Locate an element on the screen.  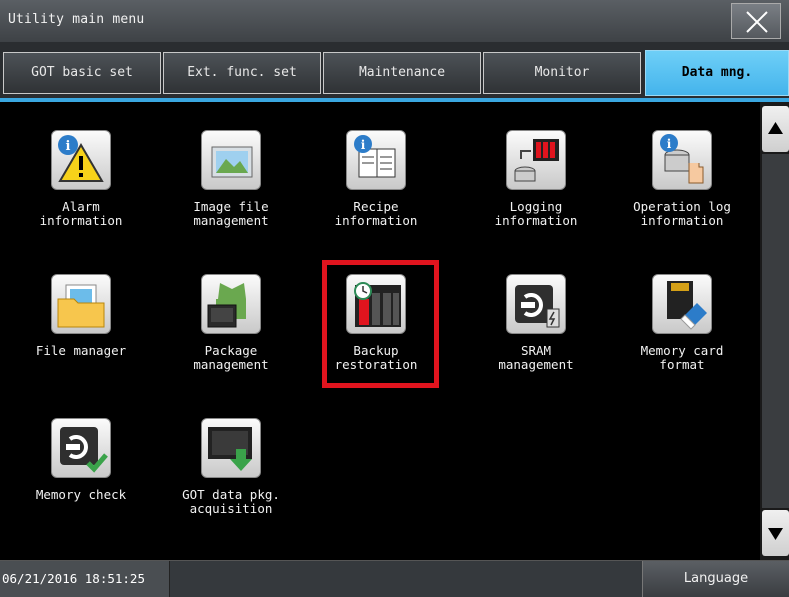
close-icon is located at coordinates (757, 22).